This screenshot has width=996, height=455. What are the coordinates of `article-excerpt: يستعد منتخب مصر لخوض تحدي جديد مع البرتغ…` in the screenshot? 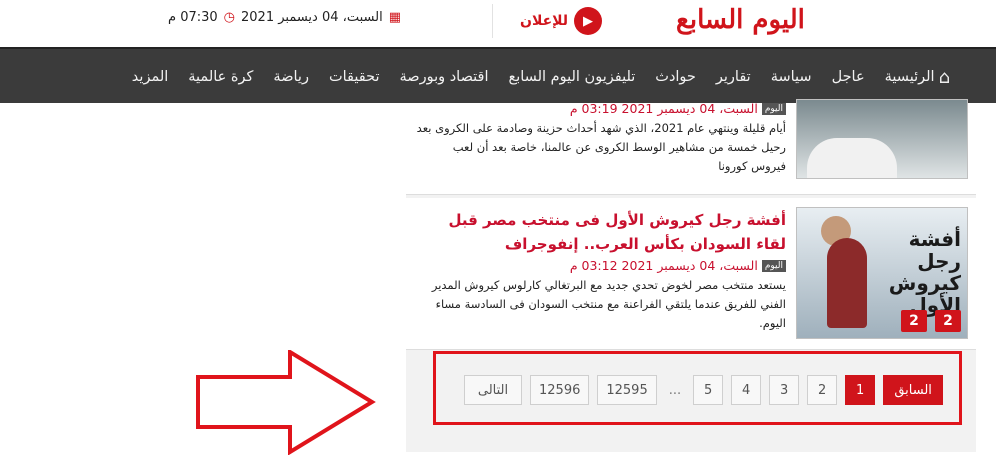 It's located at (608, 304).